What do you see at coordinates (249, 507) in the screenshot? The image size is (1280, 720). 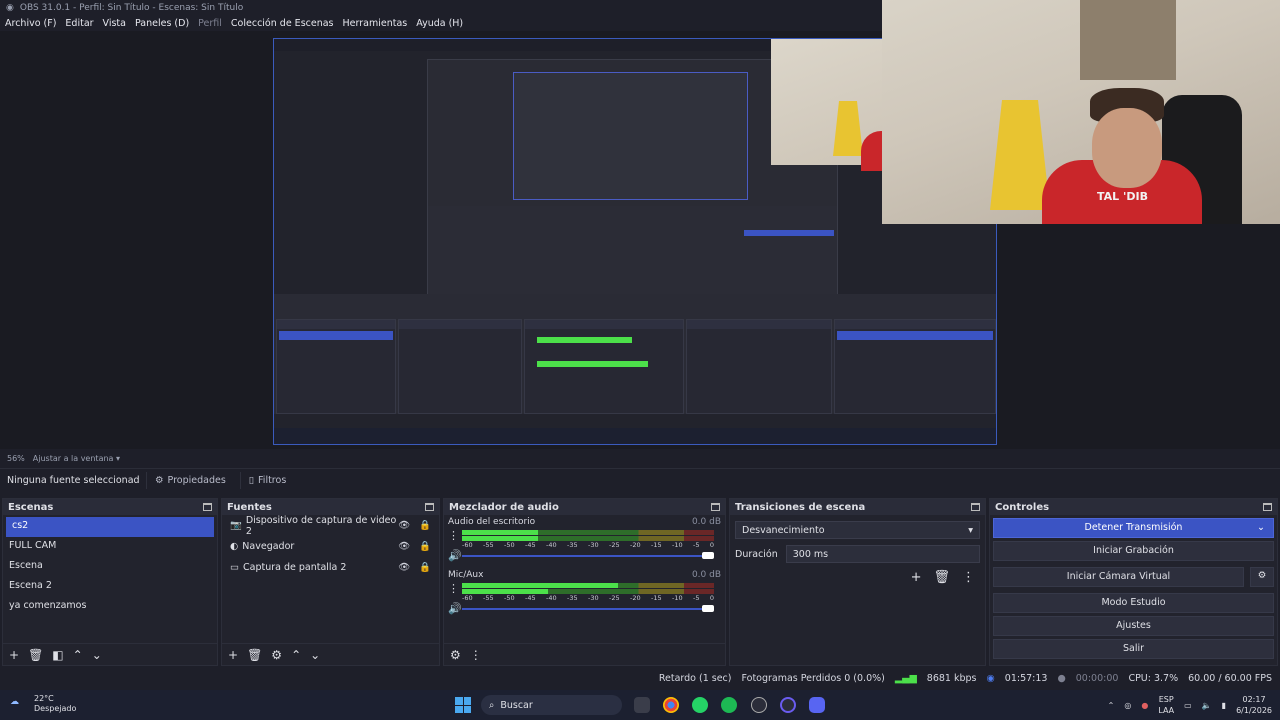 I see `sources-title: Fuentes` at bounding box center [249, 507].